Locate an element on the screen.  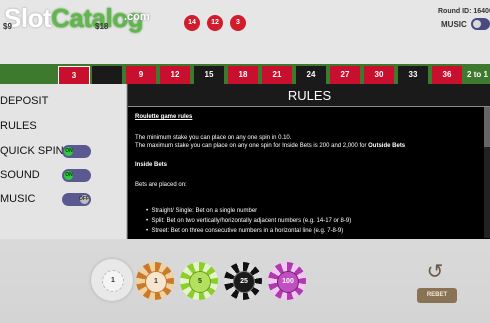
chip-5: 5 is located at coordinates (199, 281).